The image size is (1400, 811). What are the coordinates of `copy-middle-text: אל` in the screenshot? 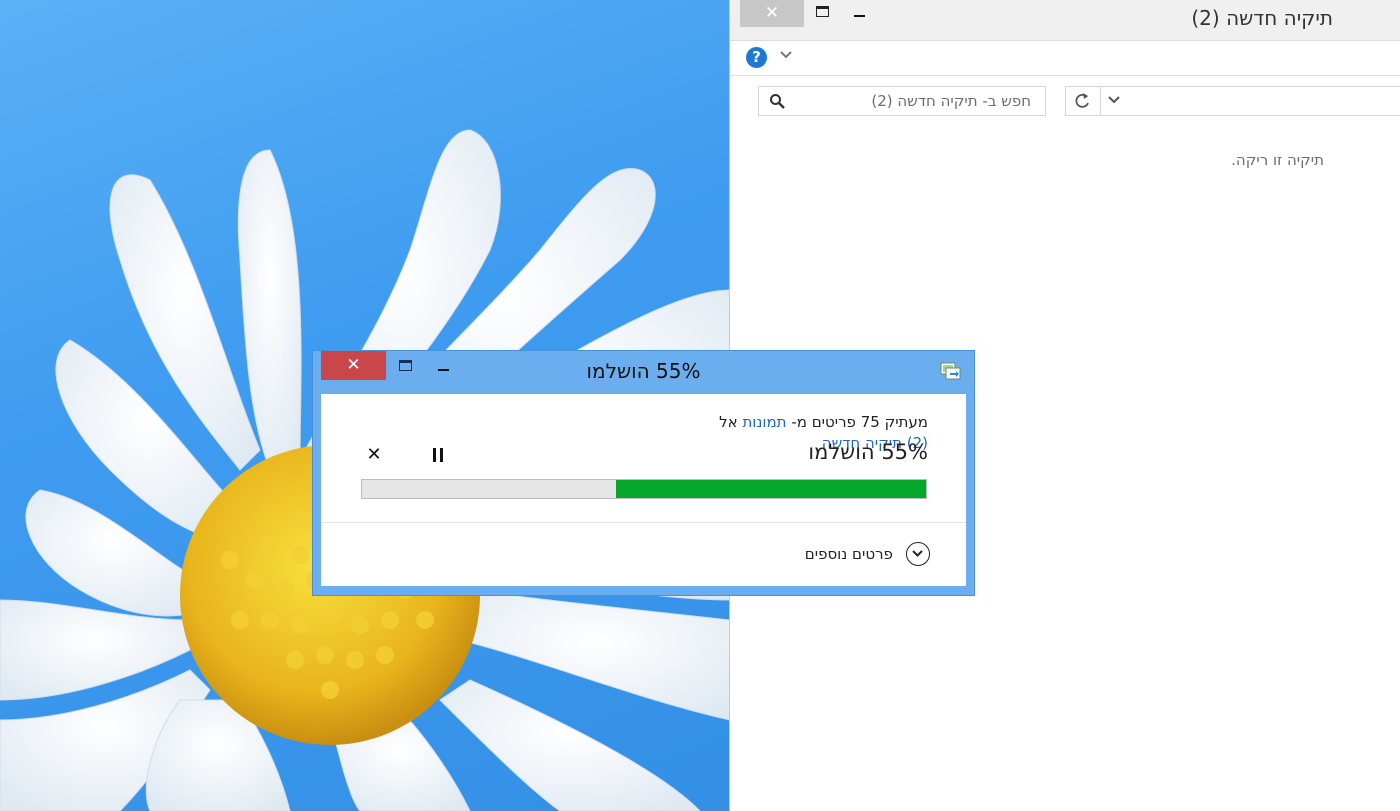 It's located at (728, 422).